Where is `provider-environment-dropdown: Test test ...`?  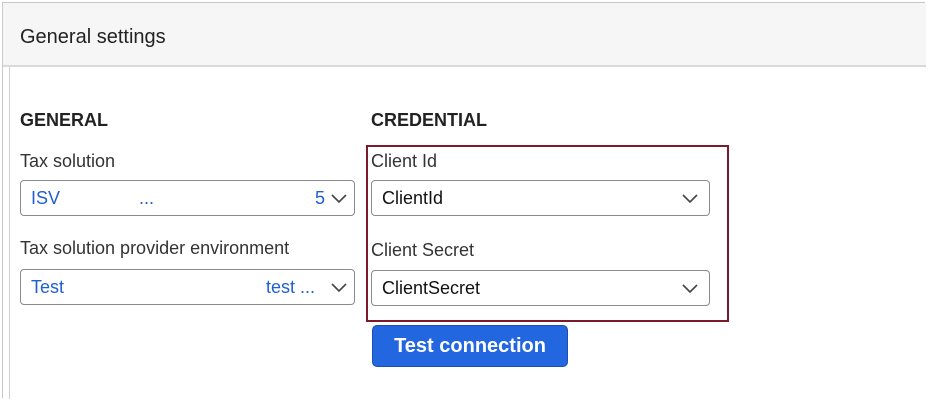 provider-environment-dropdown: Test test ... is located at coordinates (187, 287).